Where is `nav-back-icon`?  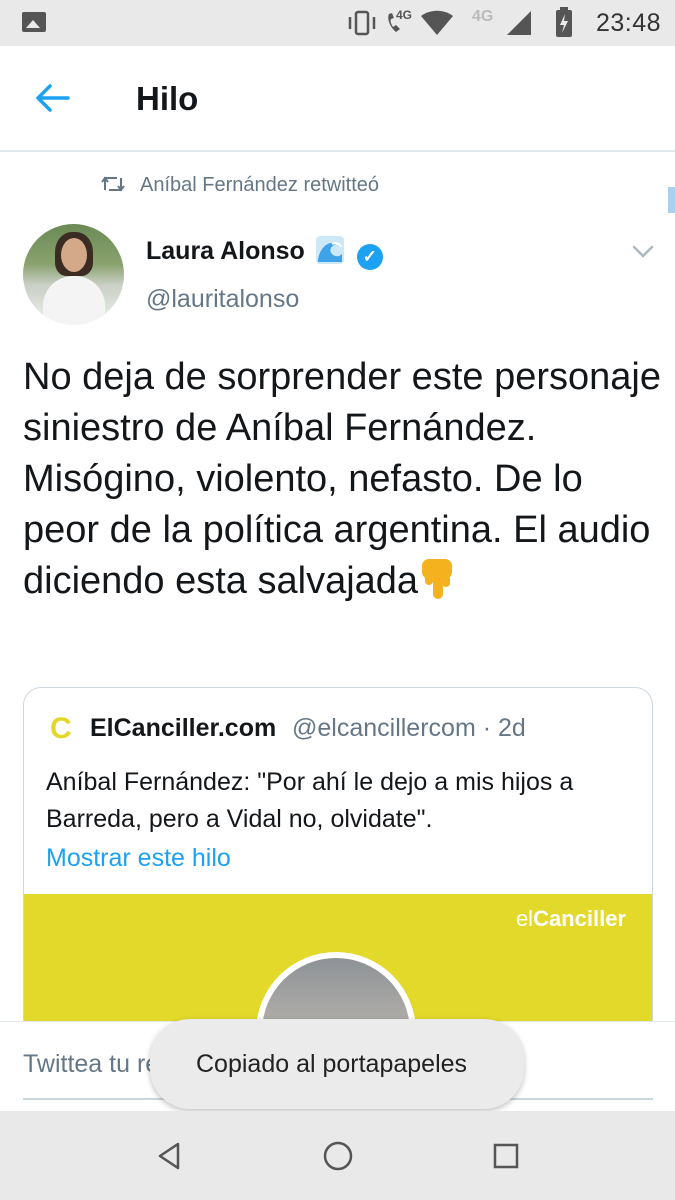 nav-back-icon is located at coordinates (170, 1156).